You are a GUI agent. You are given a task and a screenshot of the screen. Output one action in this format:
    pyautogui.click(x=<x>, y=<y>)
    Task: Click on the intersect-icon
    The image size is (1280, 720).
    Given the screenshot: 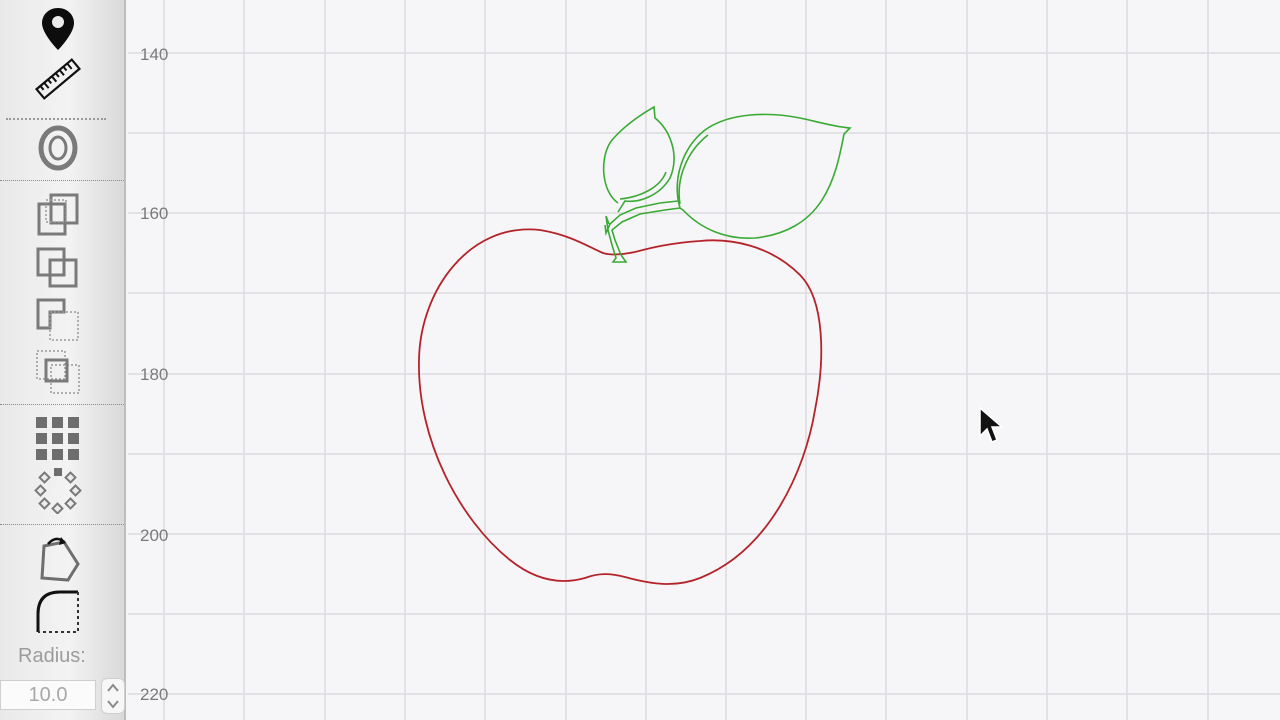 What is the action you would take?
    pyautogui.click(x=58, y=372)
    